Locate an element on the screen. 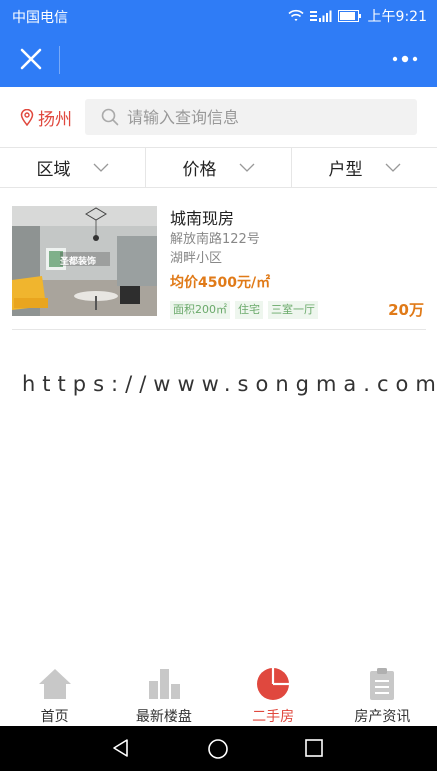 Image resolution: width=437 pixels, height=771 pixels. nav-row is located at coordinates (218, 59).